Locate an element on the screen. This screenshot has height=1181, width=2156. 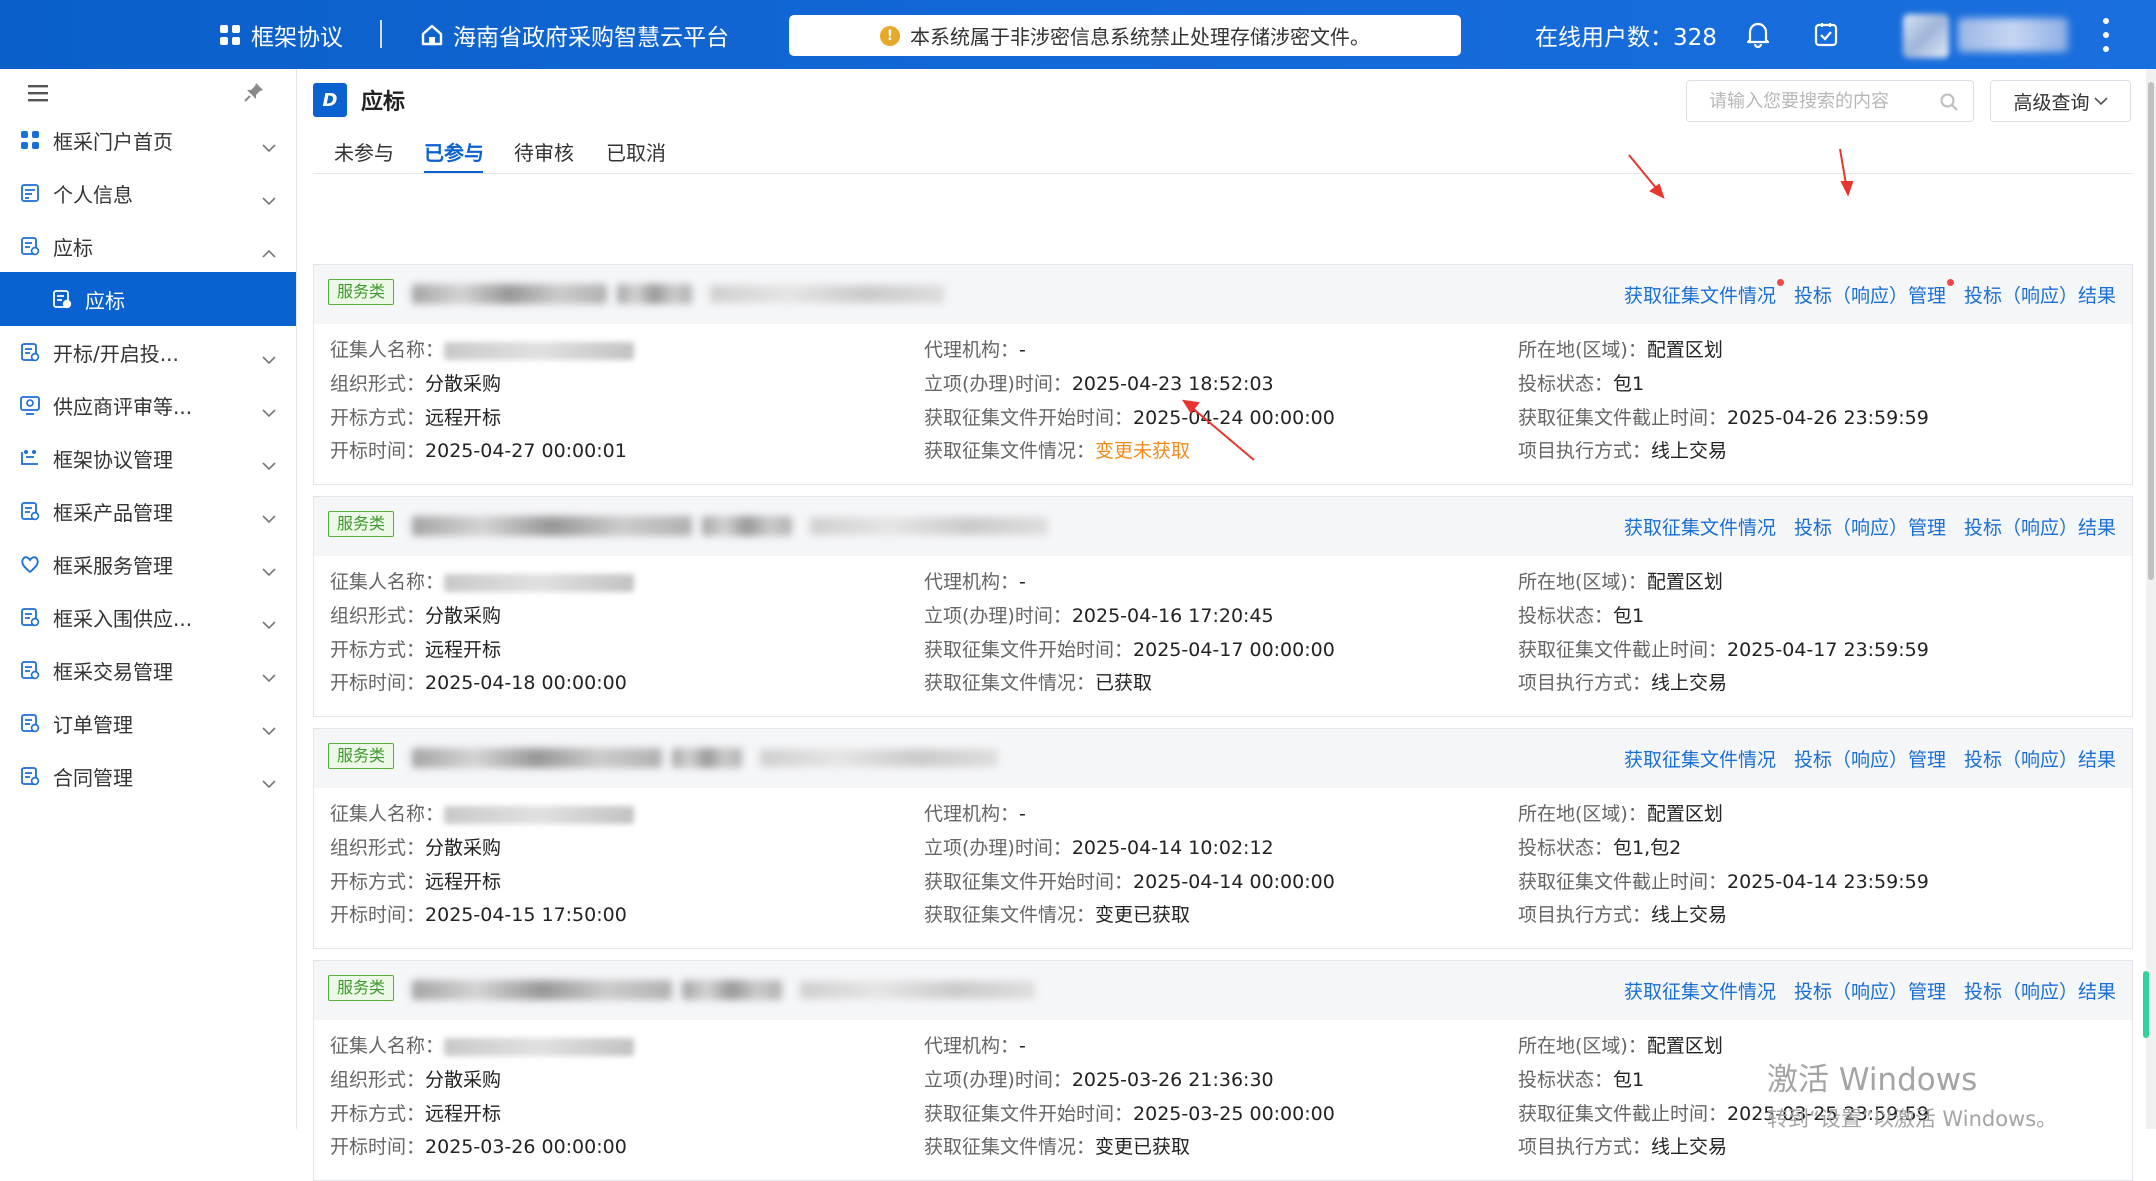
project-code-redacted is located at coordinates (879, 758).